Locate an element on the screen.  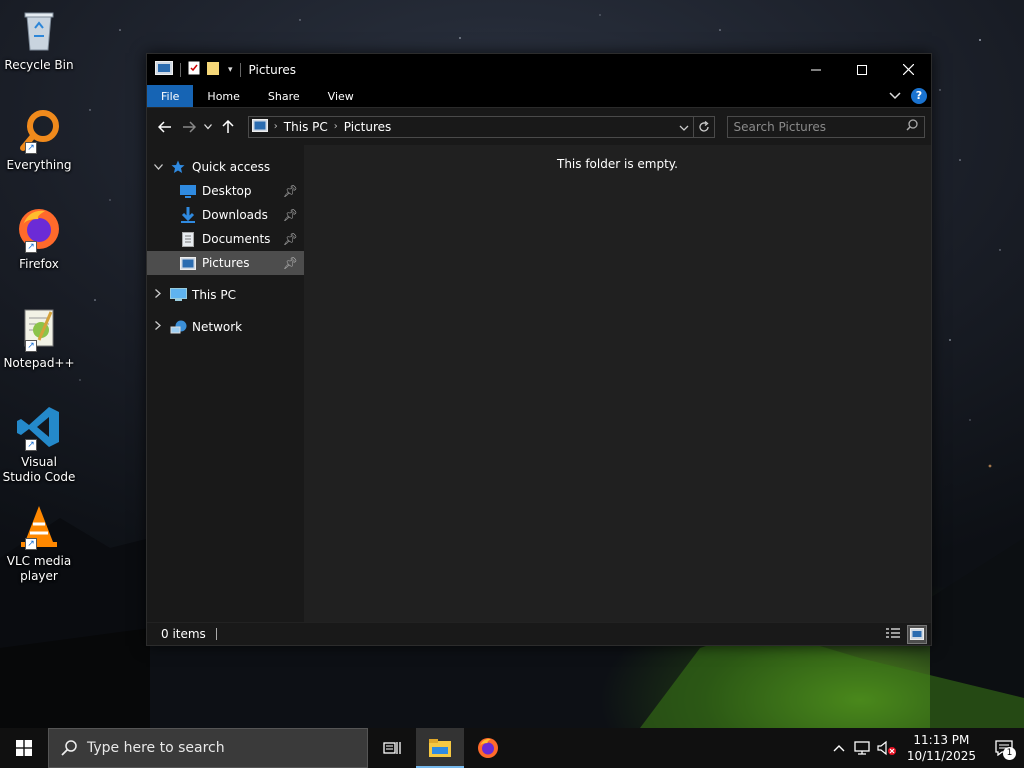
taskbar-firefox is located at coordinates (488, 748).